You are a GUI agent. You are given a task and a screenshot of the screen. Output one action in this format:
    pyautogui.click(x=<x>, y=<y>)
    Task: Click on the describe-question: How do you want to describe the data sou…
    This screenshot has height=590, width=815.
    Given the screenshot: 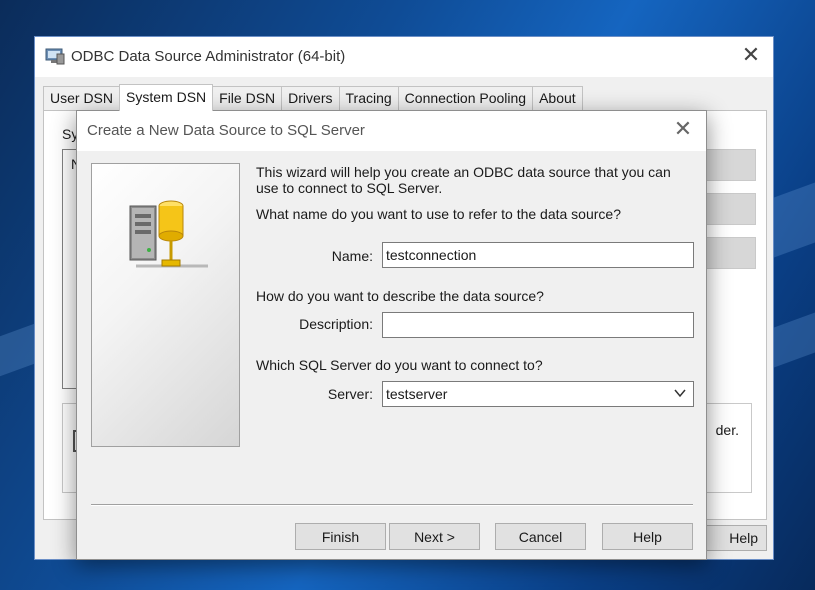 What is the action you would take?
    pyautogui.click(x=400, y=296)
    